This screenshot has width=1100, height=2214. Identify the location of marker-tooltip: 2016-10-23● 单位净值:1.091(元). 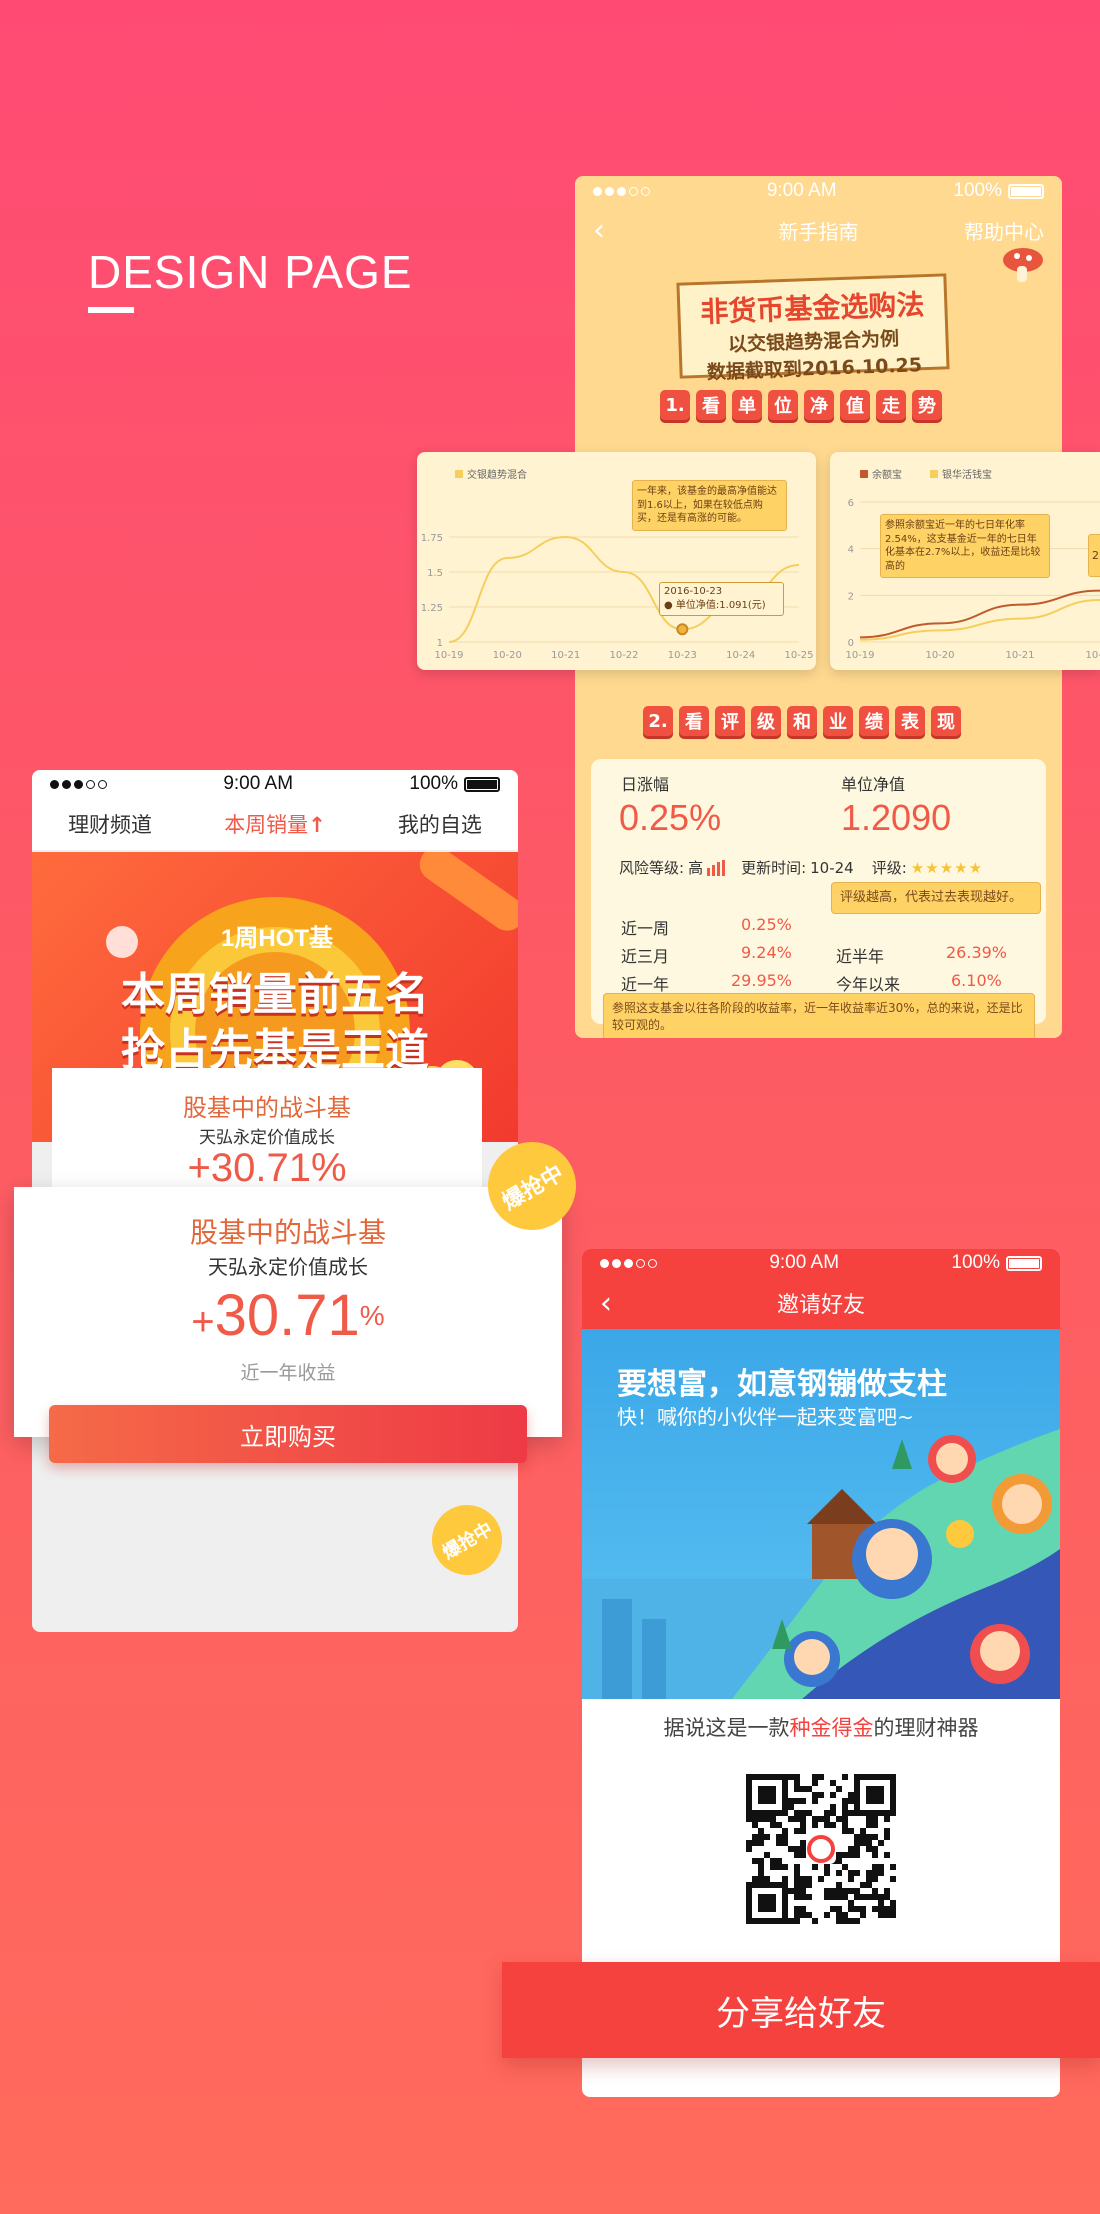
(721, 599).